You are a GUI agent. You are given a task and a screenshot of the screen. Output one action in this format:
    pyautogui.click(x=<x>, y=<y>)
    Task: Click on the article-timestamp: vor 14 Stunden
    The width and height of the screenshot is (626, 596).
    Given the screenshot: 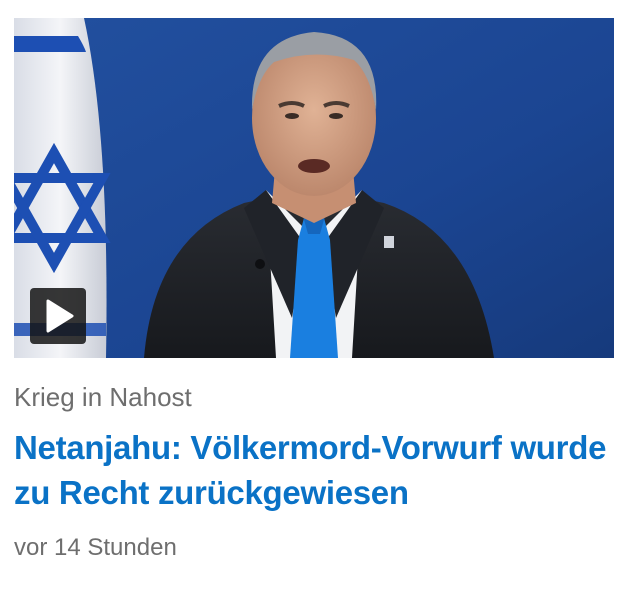 What is the action you would take?
    pyautogui.click(x=95, y=547)
    